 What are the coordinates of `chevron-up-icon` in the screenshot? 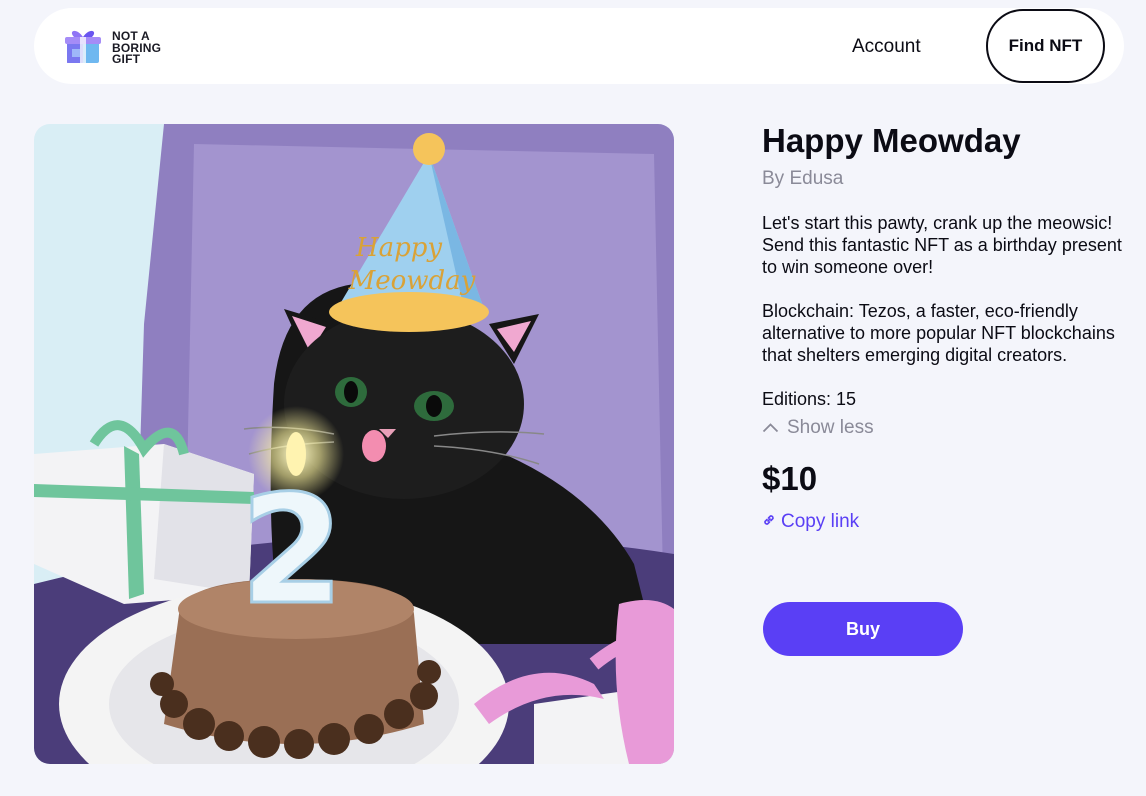 It's located at (770, 428).